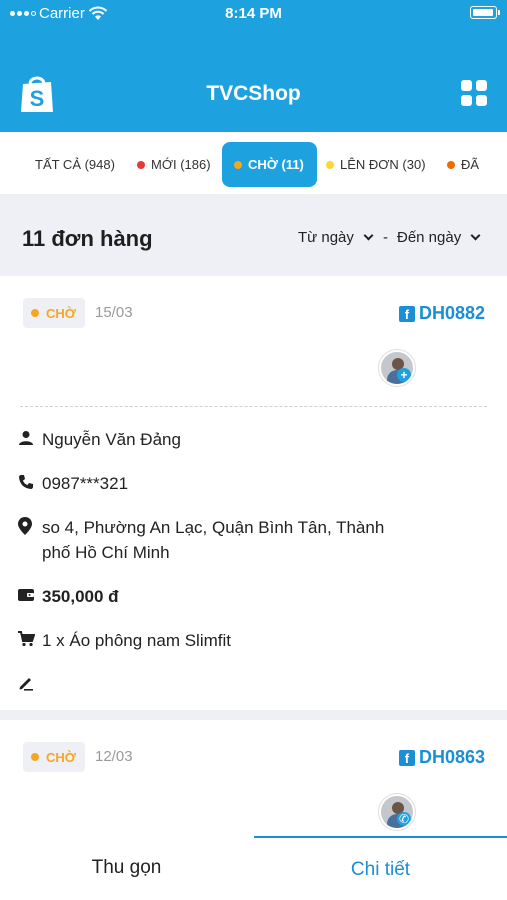 The image size is (507, 900). Describe the element at coordinates (114, 756) in the screenshot. I see `order-date: 12/03` at that location.